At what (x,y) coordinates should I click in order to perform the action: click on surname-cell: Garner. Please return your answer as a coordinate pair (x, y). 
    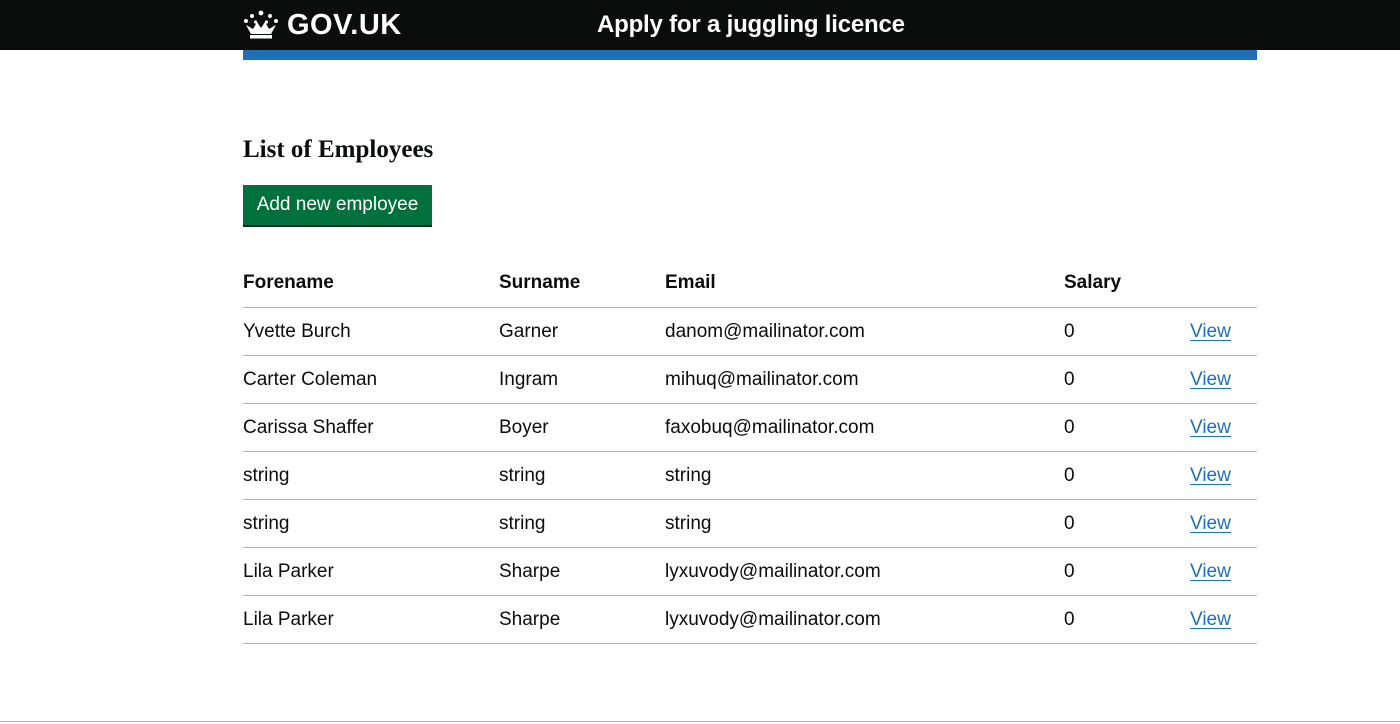
    Looking at the image, I should click on (582, 331).